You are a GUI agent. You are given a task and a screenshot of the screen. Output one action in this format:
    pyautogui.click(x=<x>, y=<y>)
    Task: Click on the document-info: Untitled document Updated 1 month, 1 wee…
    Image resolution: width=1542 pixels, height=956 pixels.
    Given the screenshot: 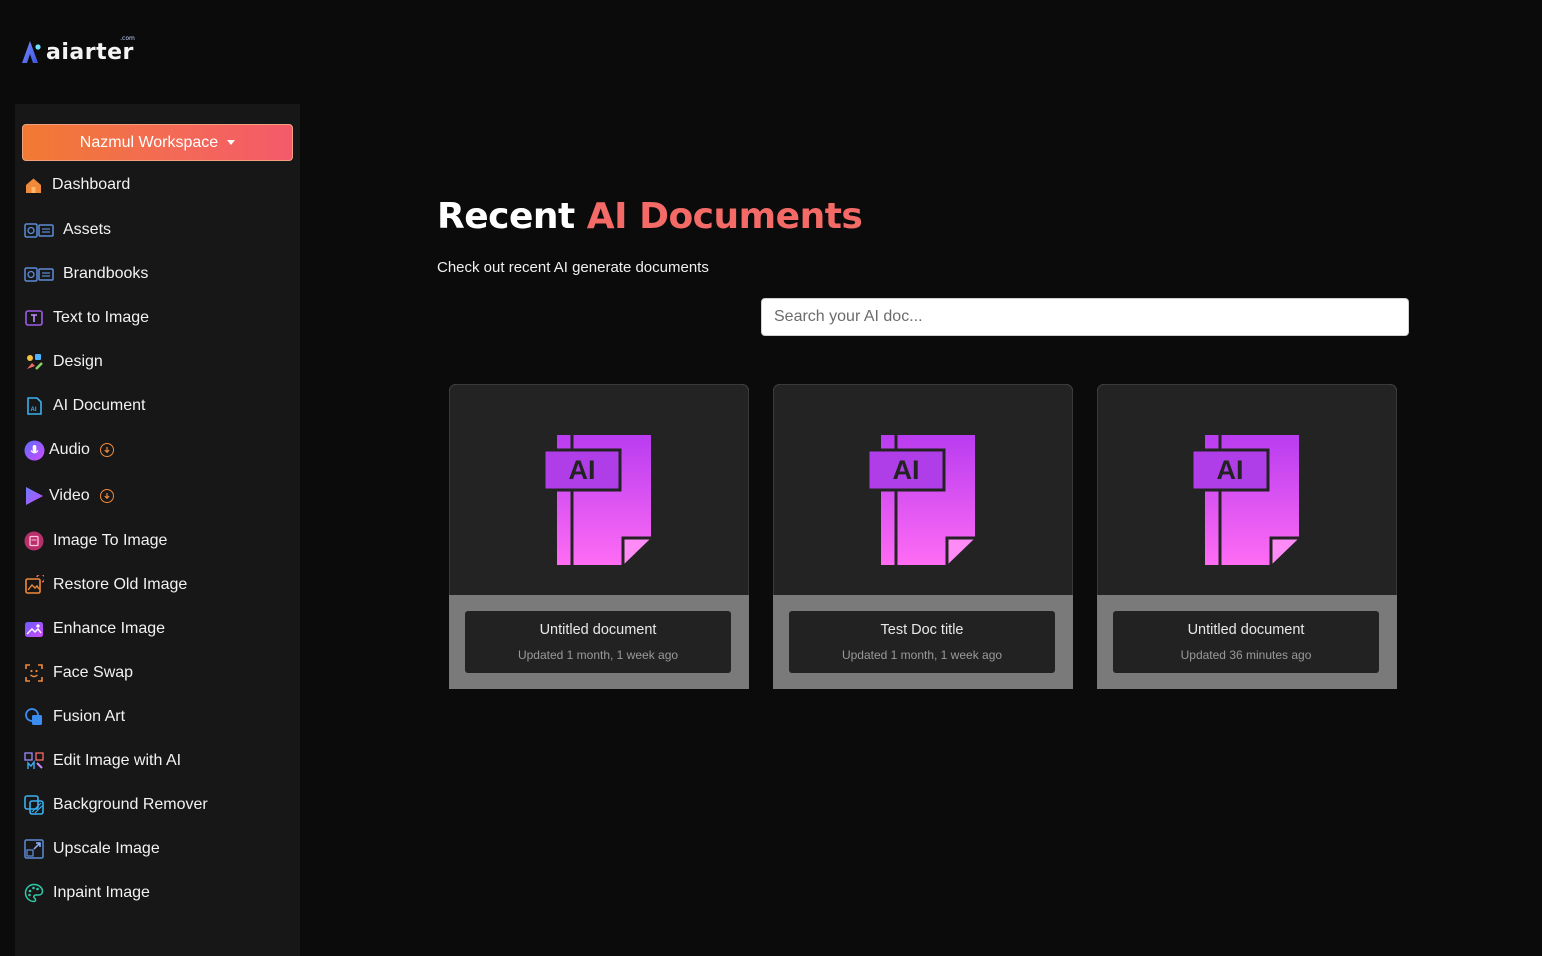 What is the action you would take?
    pyautogui.click(x=598, y=642)
    